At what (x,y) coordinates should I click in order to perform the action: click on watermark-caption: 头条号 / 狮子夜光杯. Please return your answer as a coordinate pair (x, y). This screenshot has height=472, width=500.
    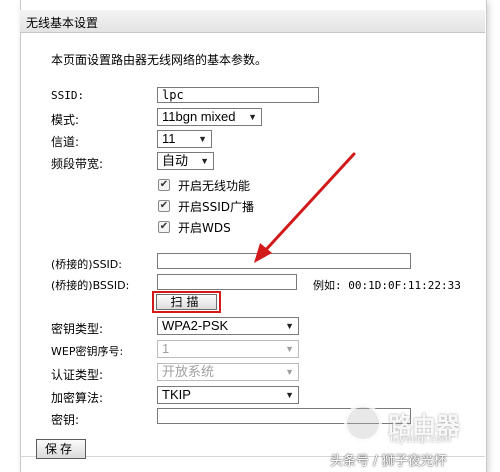
    Looking at the image, I should click on (388, 461).